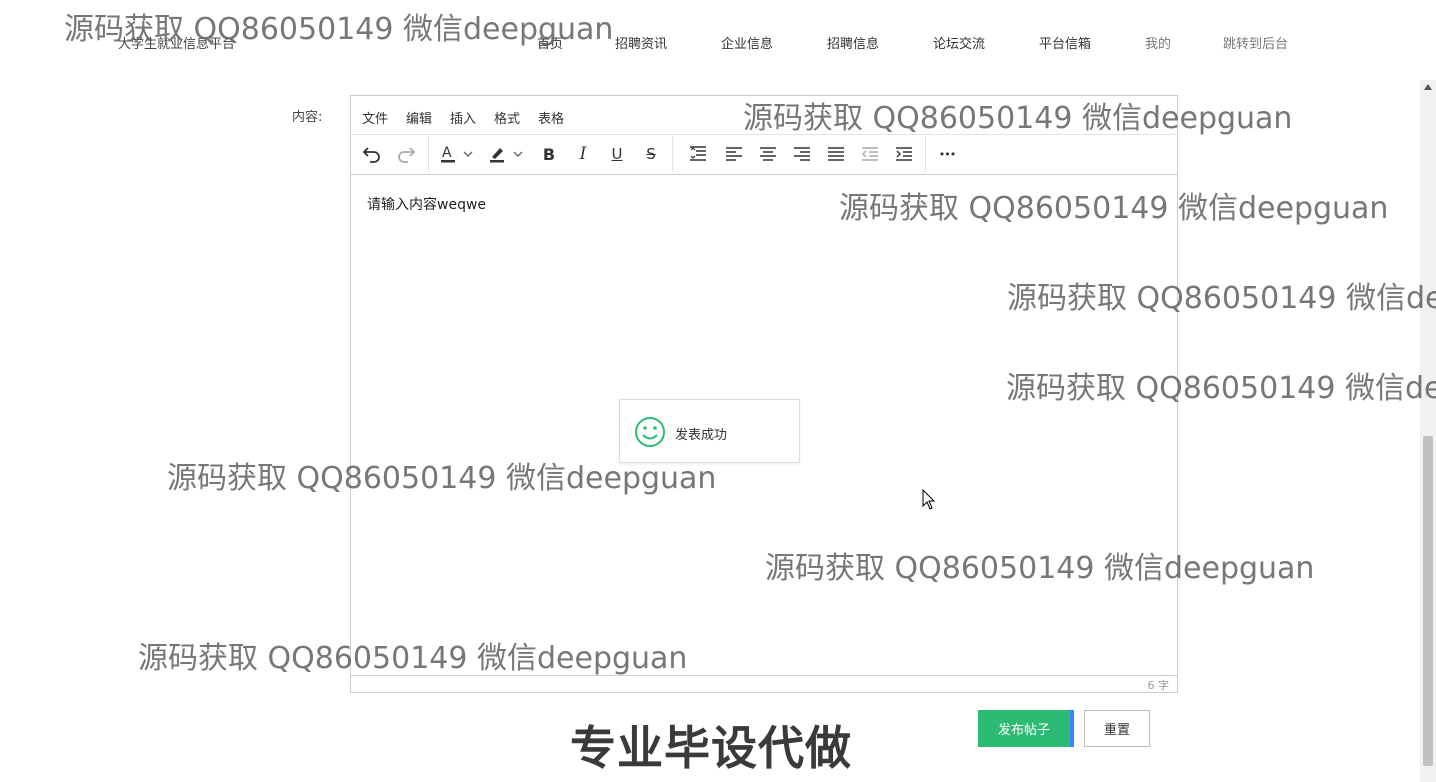  I want to click on italic-icon: I, so click(583, 154).